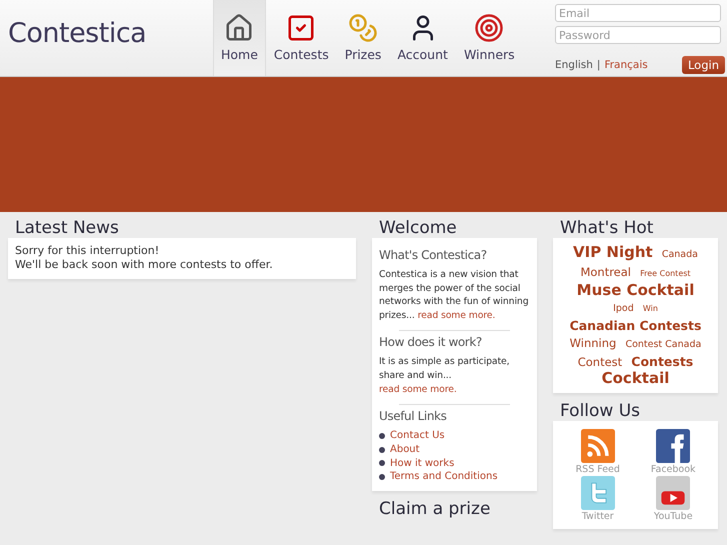 This screenshot has height=545, width=727. What do you see at coordinates (454, 477) in the screenshot?
I see `useful-link: Terms and Conditions` at bounding box center [454, 477].